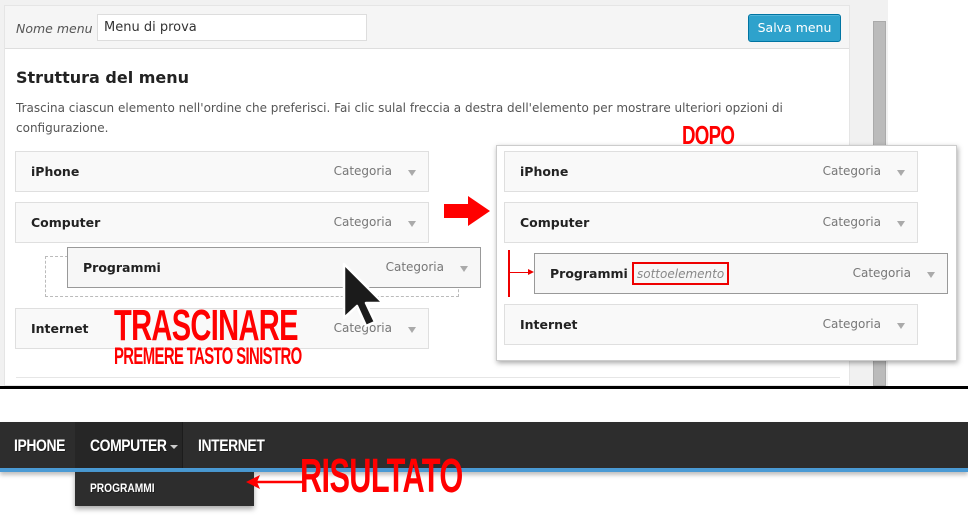 The height and width of the screenshot is (515, 968). What do you see at coordinates (794, 28) in the screenshot?
I see `save-menu-button: Salva menu` at bounding box center [794, 28].